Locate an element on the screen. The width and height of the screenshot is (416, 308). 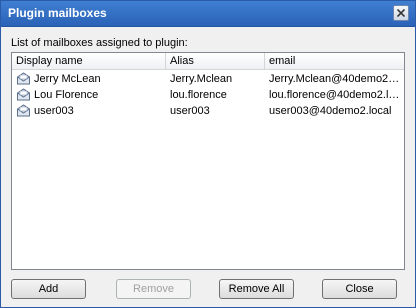
close-window-button is located at coordinates (401, 13).